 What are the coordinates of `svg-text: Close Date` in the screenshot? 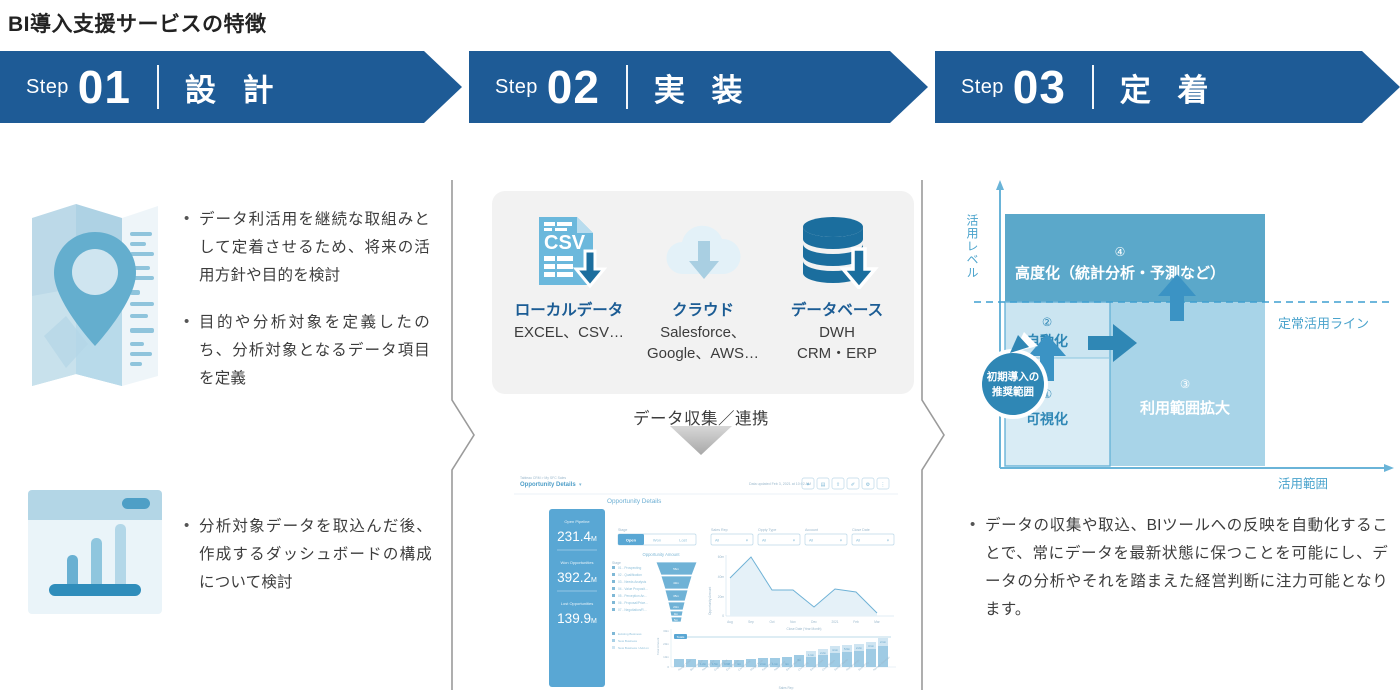 It's located at (861, 530).